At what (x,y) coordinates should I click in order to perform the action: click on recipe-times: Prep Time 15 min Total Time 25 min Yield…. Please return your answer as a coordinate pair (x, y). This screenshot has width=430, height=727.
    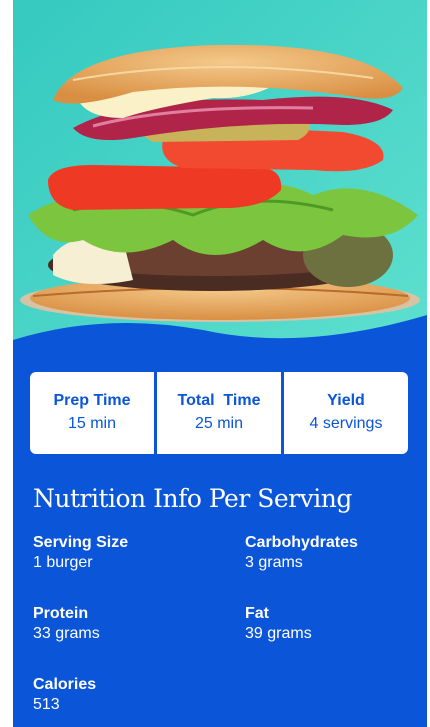
    Looking at the image, I should click on (219, 413).